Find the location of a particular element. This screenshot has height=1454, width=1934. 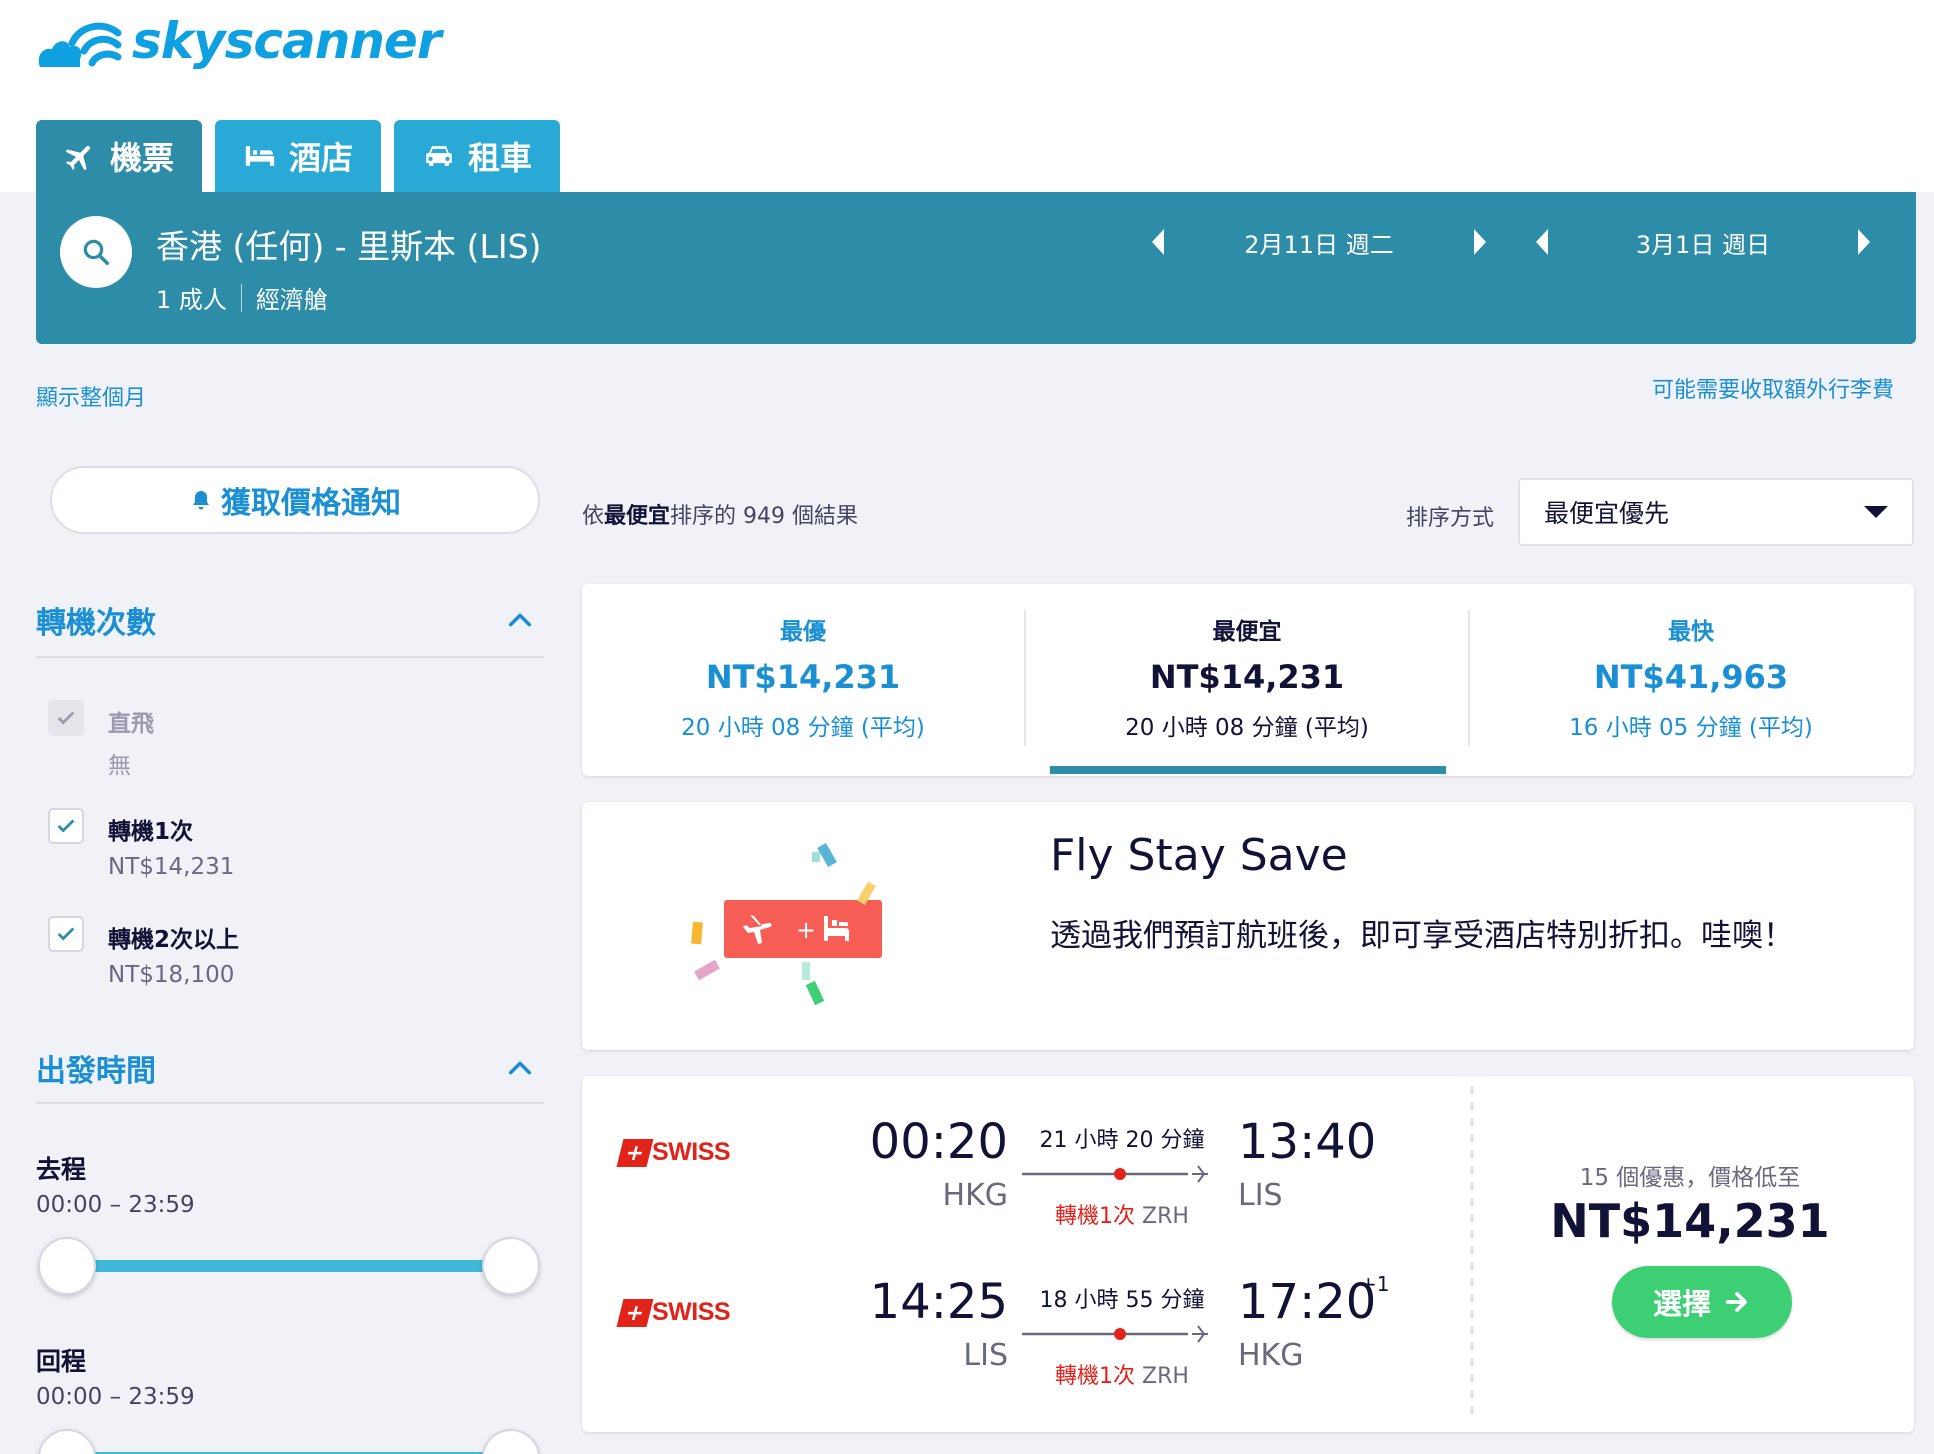

price-alert-label: 獲取價格通知 is located at coordinates (311, 503).